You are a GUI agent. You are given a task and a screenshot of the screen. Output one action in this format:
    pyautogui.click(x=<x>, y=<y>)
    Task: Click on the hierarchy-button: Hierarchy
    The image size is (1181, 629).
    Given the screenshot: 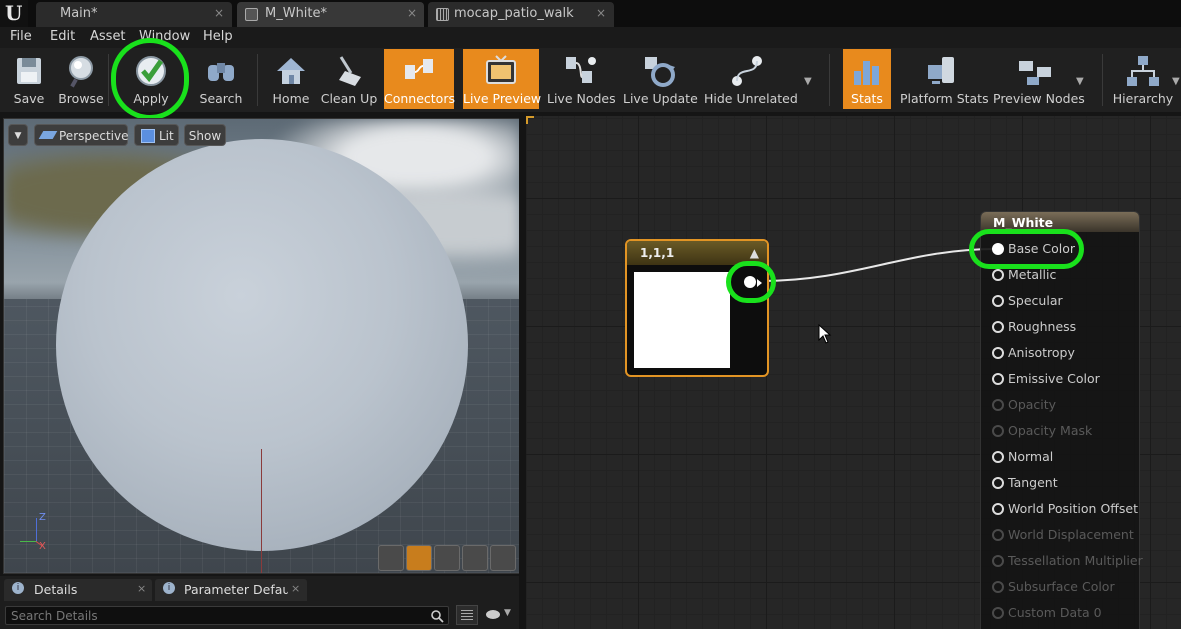 What is the action you would take?
    pyautogui.click(x=1143, y=79)
    